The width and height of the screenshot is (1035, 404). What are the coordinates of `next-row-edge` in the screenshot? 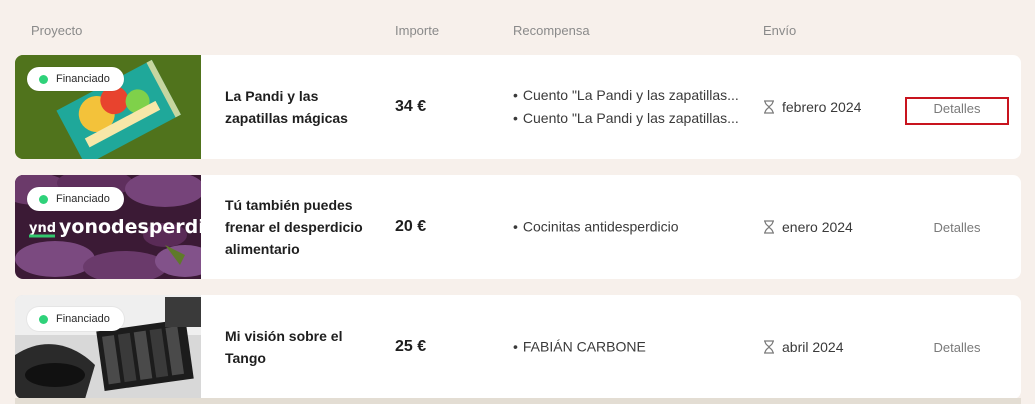 It's located at (518, 401).